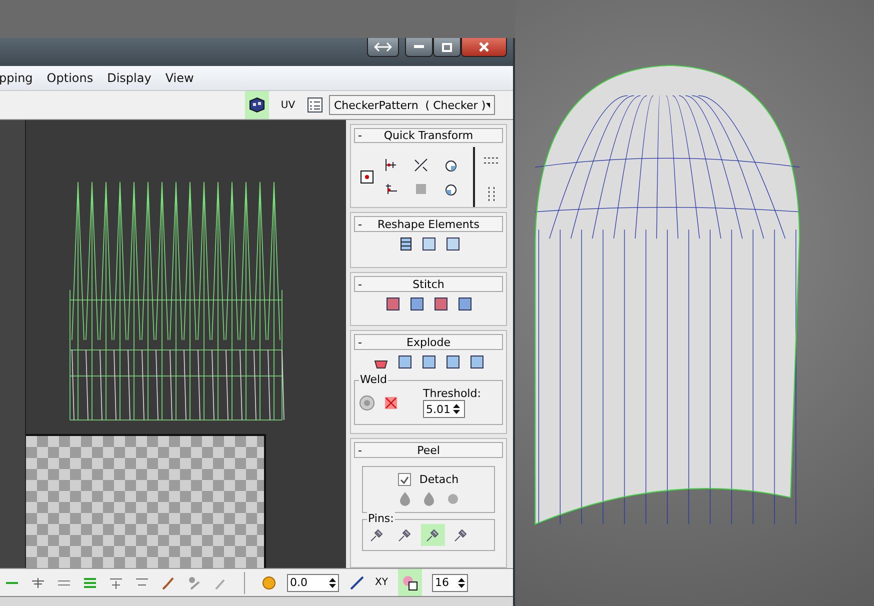 Image resolution: width=874 pixels, height=606 pixels. What do you see at coordinates (439, 479) in the screenshot?
I see `detach-label: Detach` at bounding box center [439, 479].